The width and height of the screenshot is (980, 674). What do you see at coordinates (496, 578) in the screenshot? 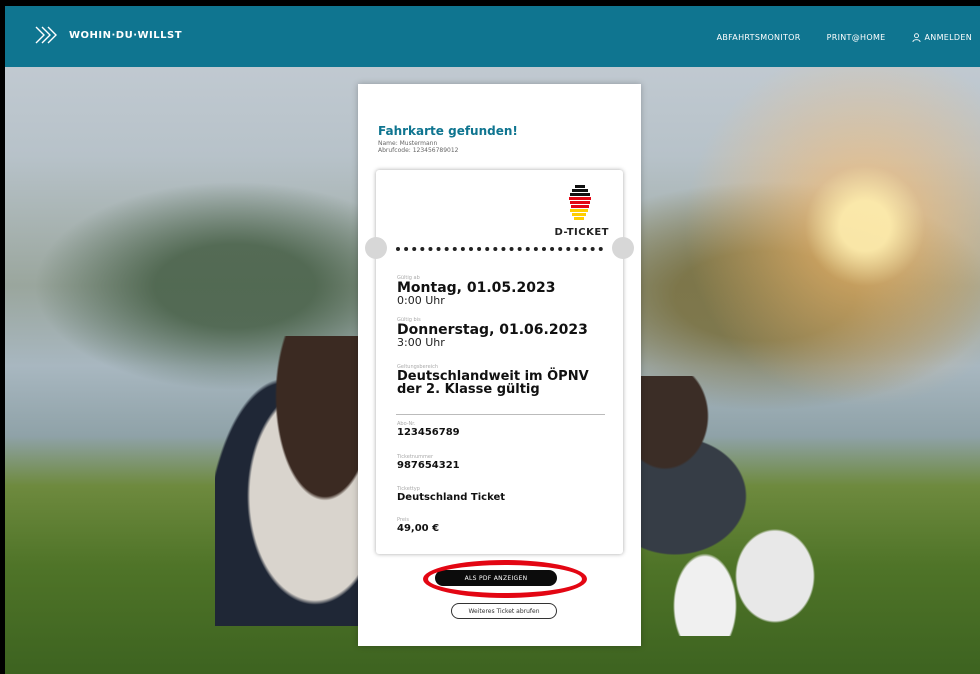
I see `show-as-pdf-button: ALS PDF ANZEIGEN` at bounding box center [496, 578].